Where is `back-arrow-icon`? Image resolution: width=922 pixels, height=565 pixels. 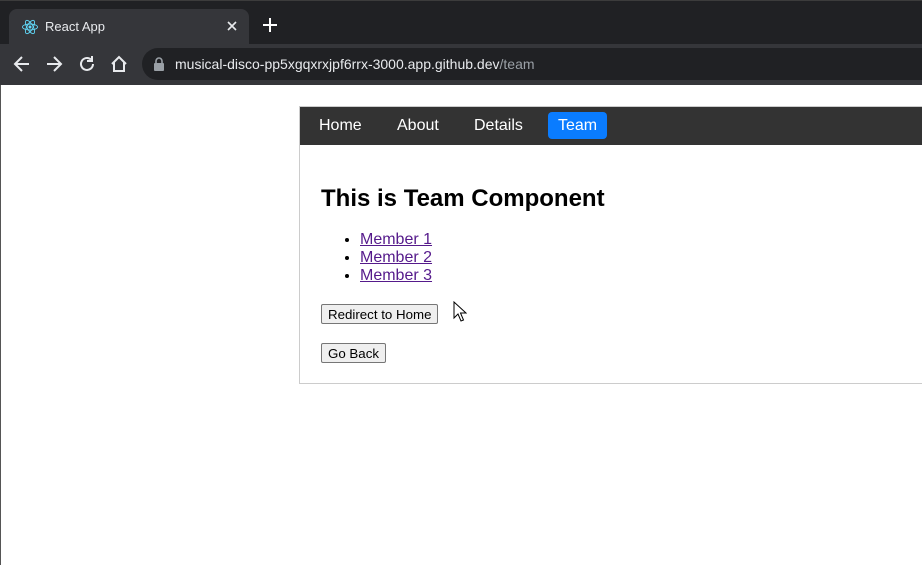 back-arrow-icon is located at coordinates (22, 64).